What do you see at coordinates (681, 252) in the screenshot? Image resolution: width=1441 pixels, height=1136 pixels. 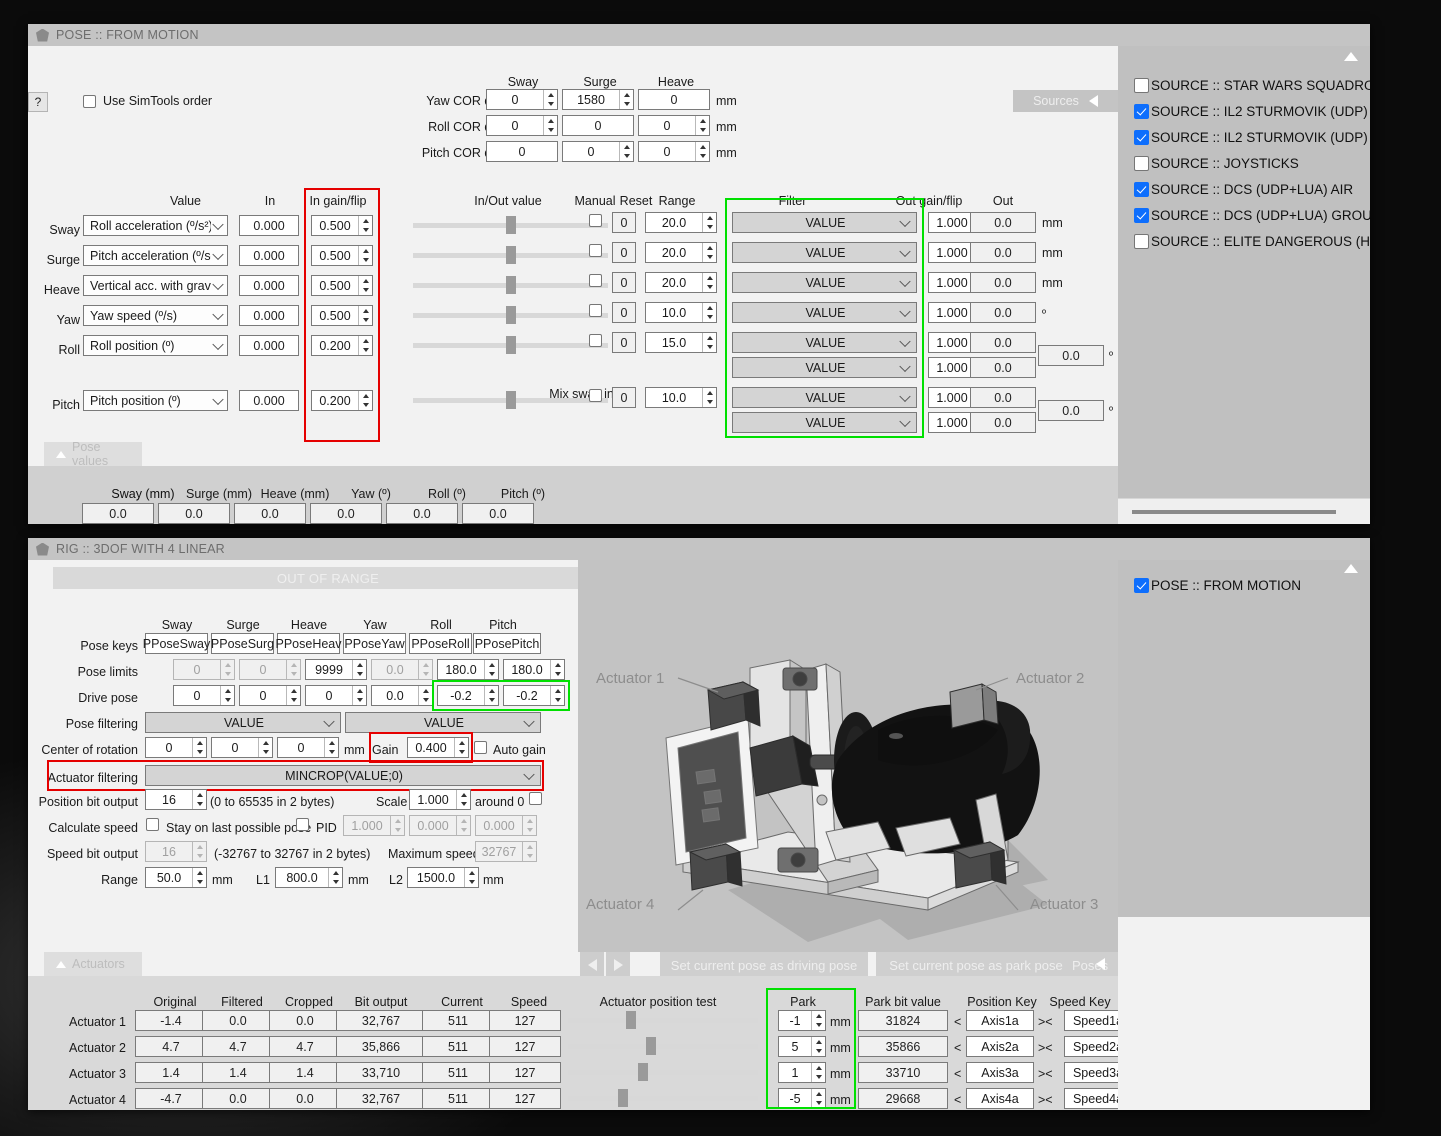 I see `axis-range-surge: 20.0` at bounding box center [681, 252].